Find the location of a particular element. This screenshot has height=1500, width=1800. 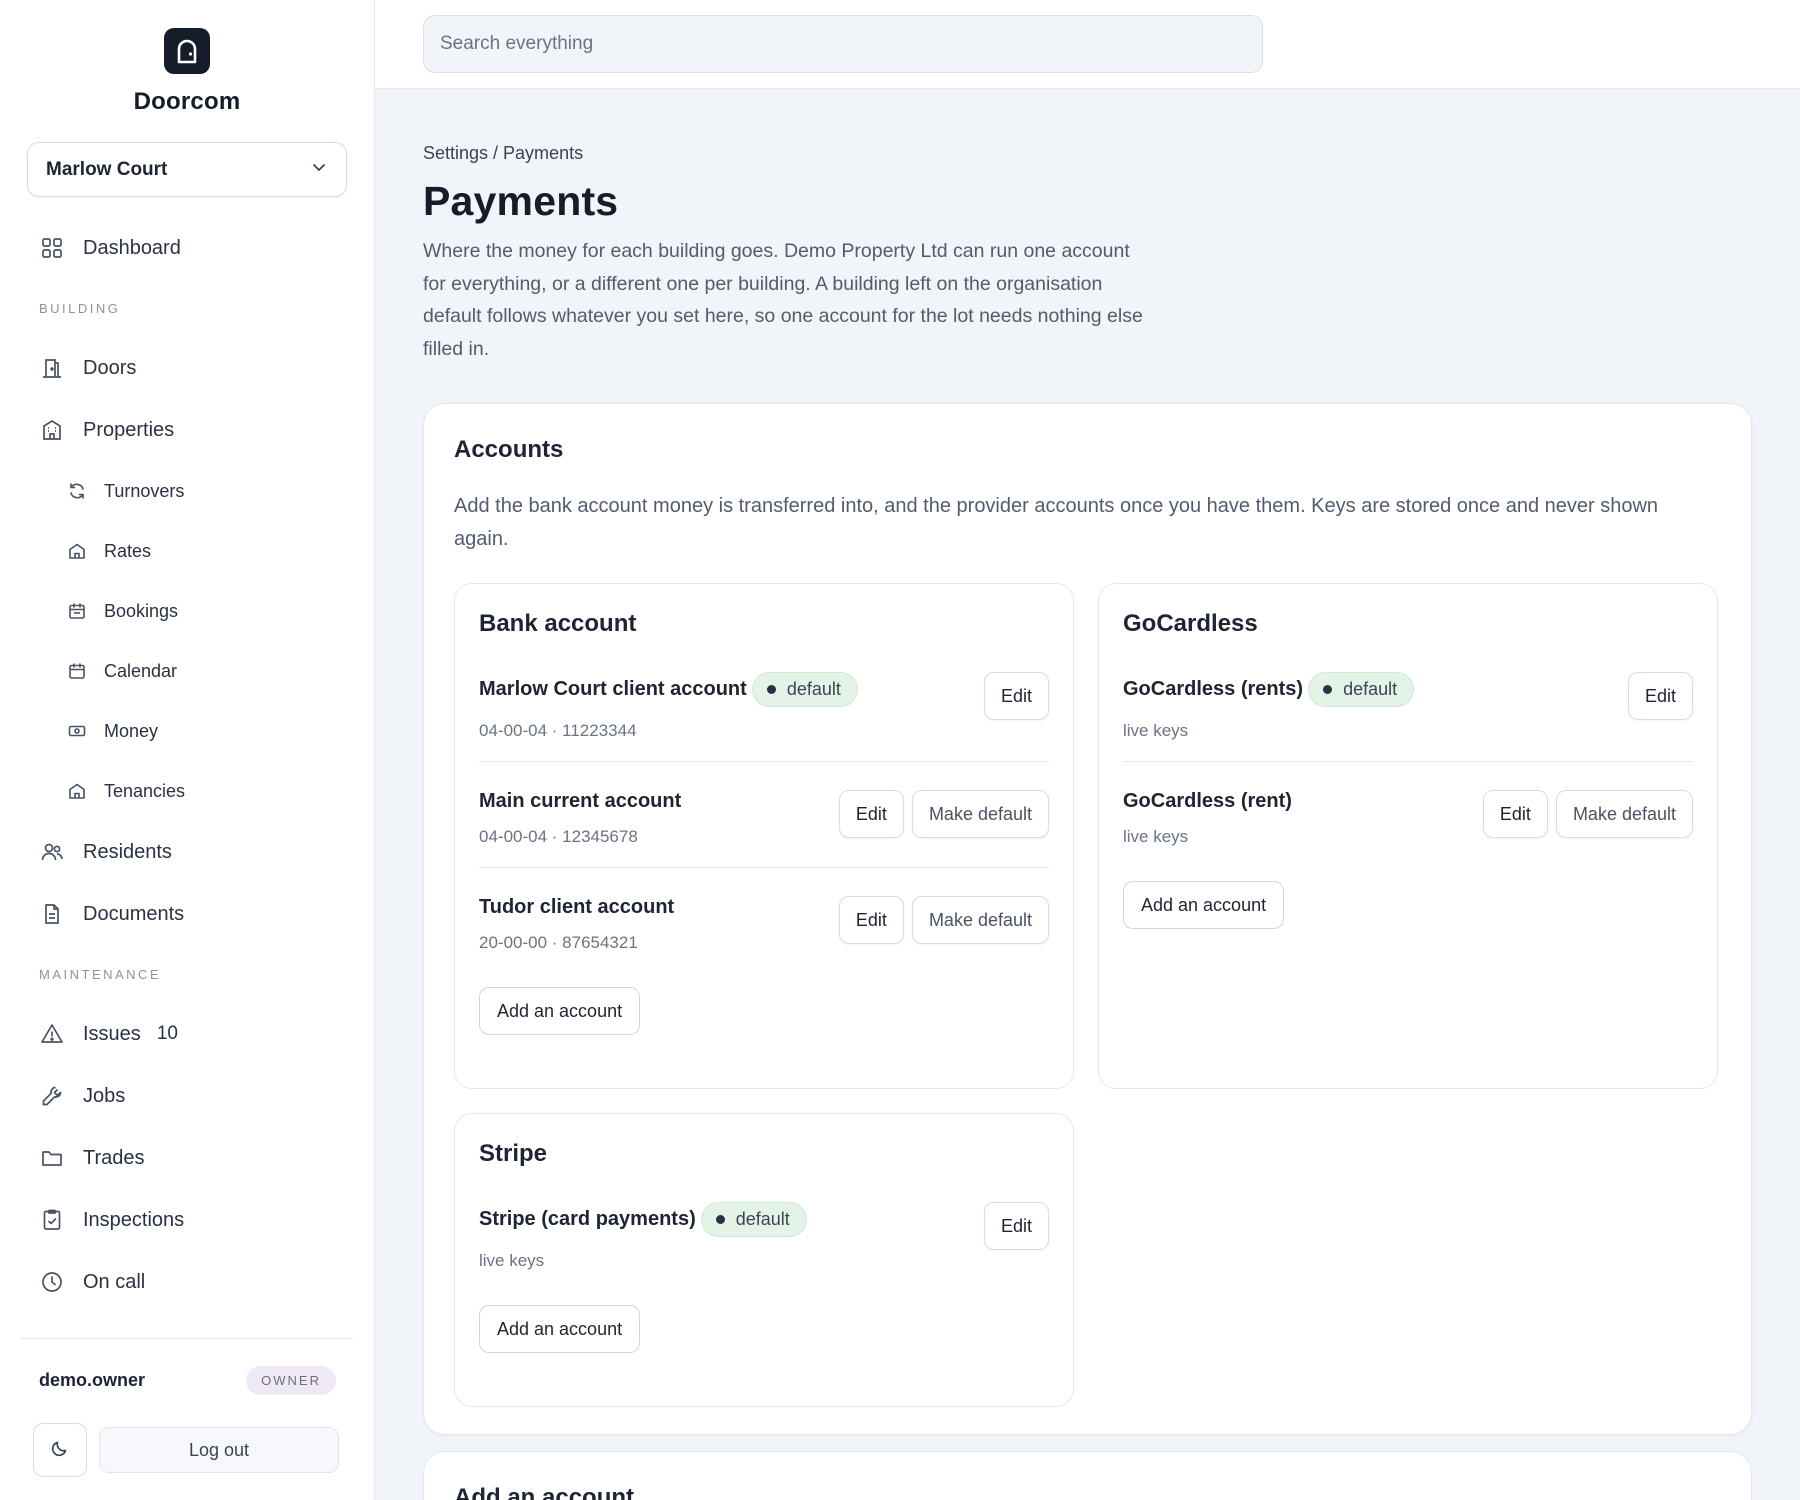

page-title: Payments is located at coordinates (521, 201).